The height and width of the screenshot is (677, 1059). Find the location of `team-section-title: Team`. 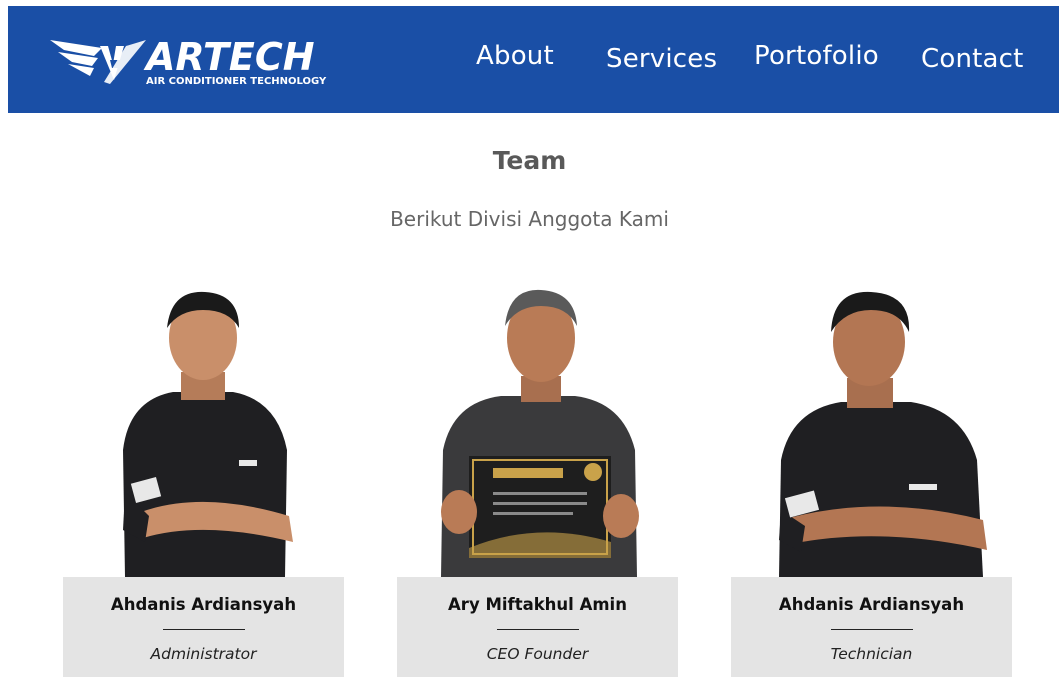

team-section-title: Team is located at coordinates (529, 160).